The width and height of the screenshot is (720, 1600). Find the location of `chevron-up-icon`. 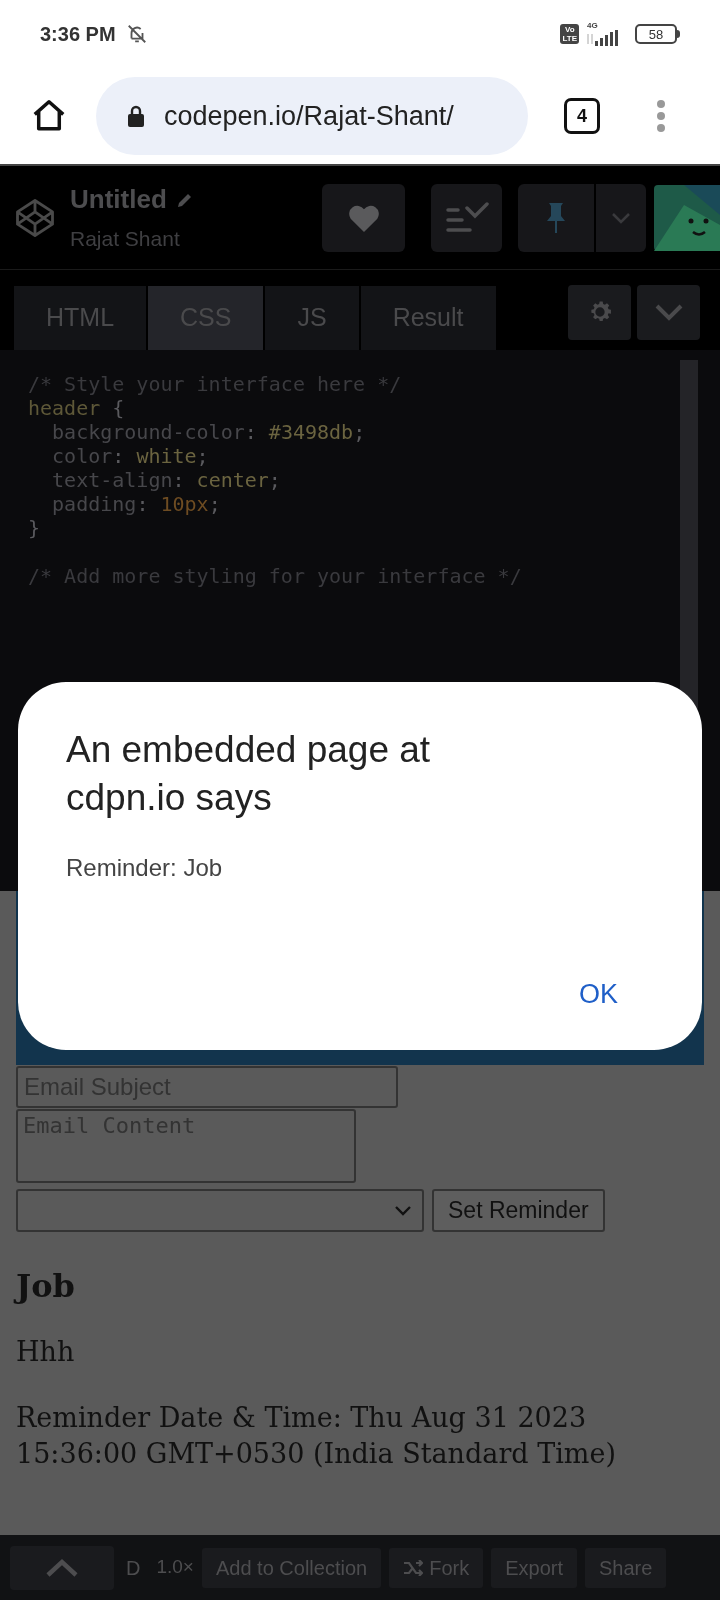

chevron-up-icon is located at coordinates (62, 1567).